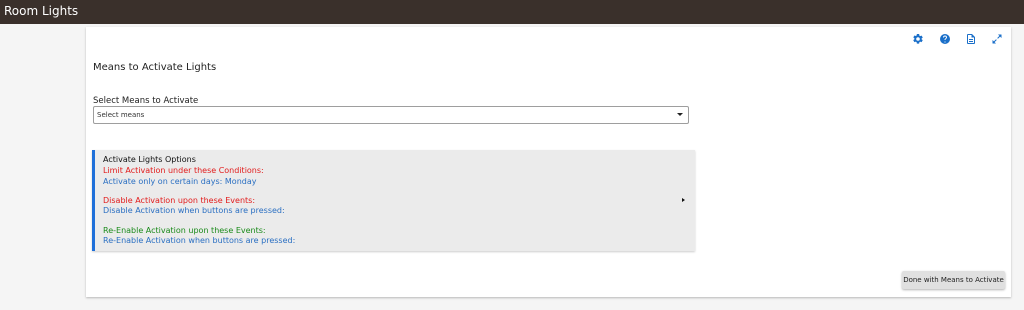 Image resolution: width=1024 pixels, height=310 pixels. I want to click on caret-right-icon, so click(683, 200).